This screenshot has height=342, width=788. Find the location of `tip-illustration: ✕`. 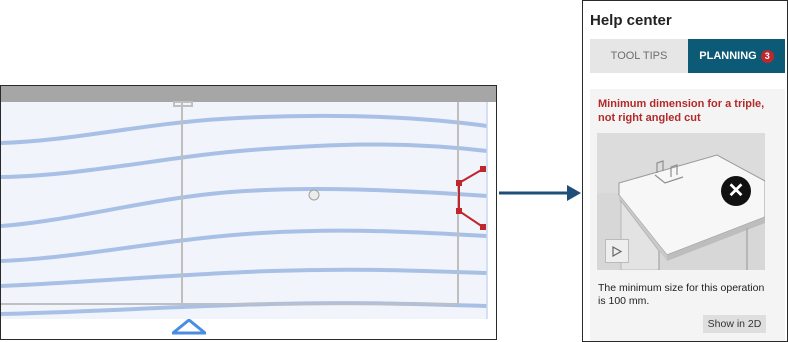

tip-illustration: ✕ is located at coordinates (681, 201).